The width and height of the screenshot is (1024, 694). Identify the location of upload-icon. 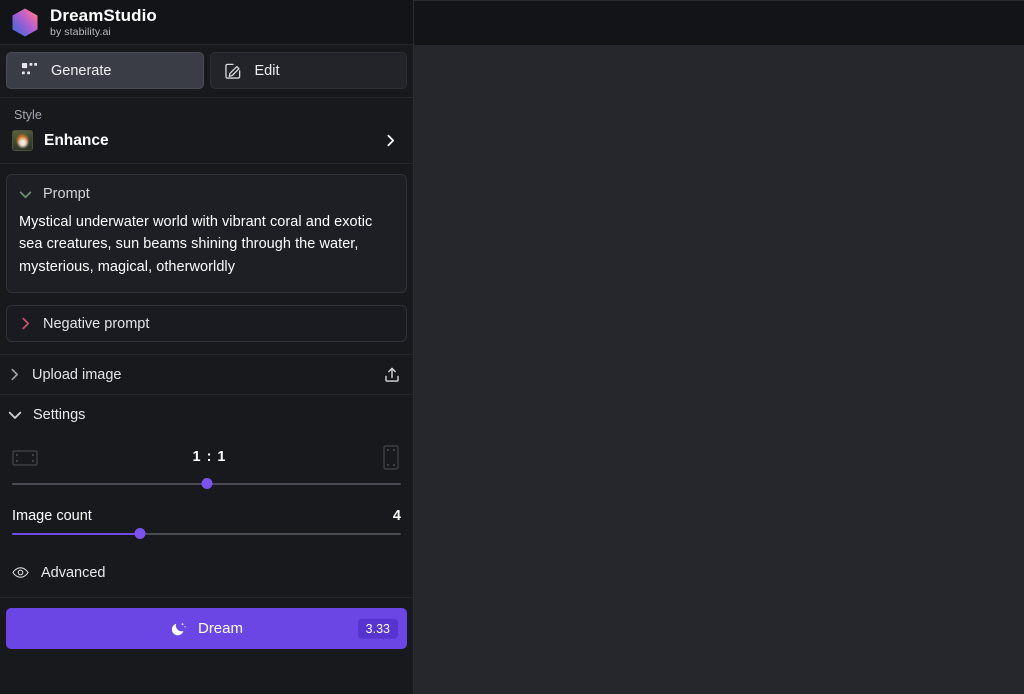
(392, 375).